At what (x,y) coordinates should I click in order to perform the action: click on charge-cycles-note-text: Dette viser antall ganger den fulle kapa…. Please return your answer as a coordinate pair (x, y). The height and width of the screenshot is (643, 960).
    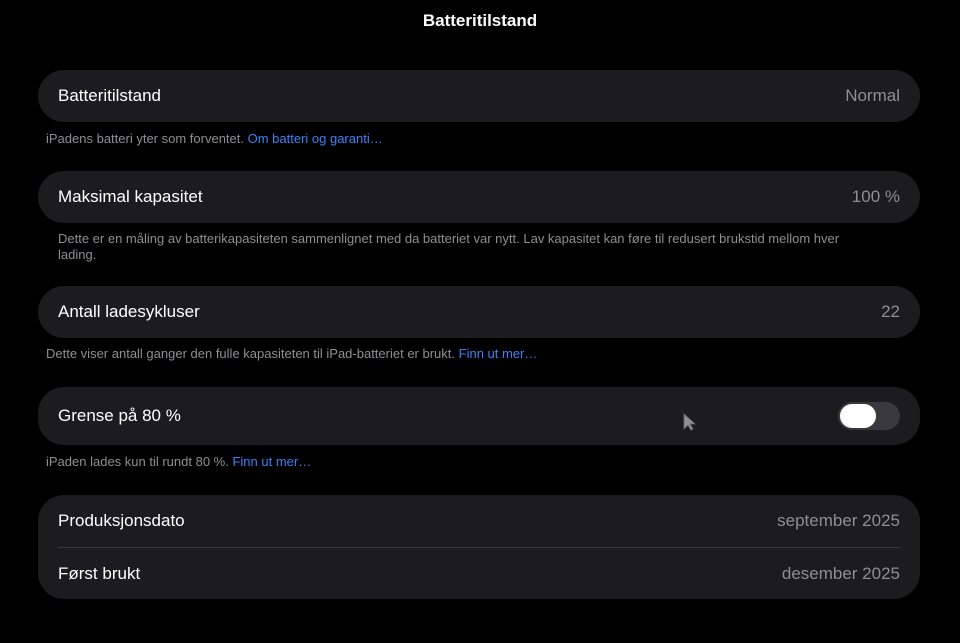
    Looking at the image, I should click on (251, 353).